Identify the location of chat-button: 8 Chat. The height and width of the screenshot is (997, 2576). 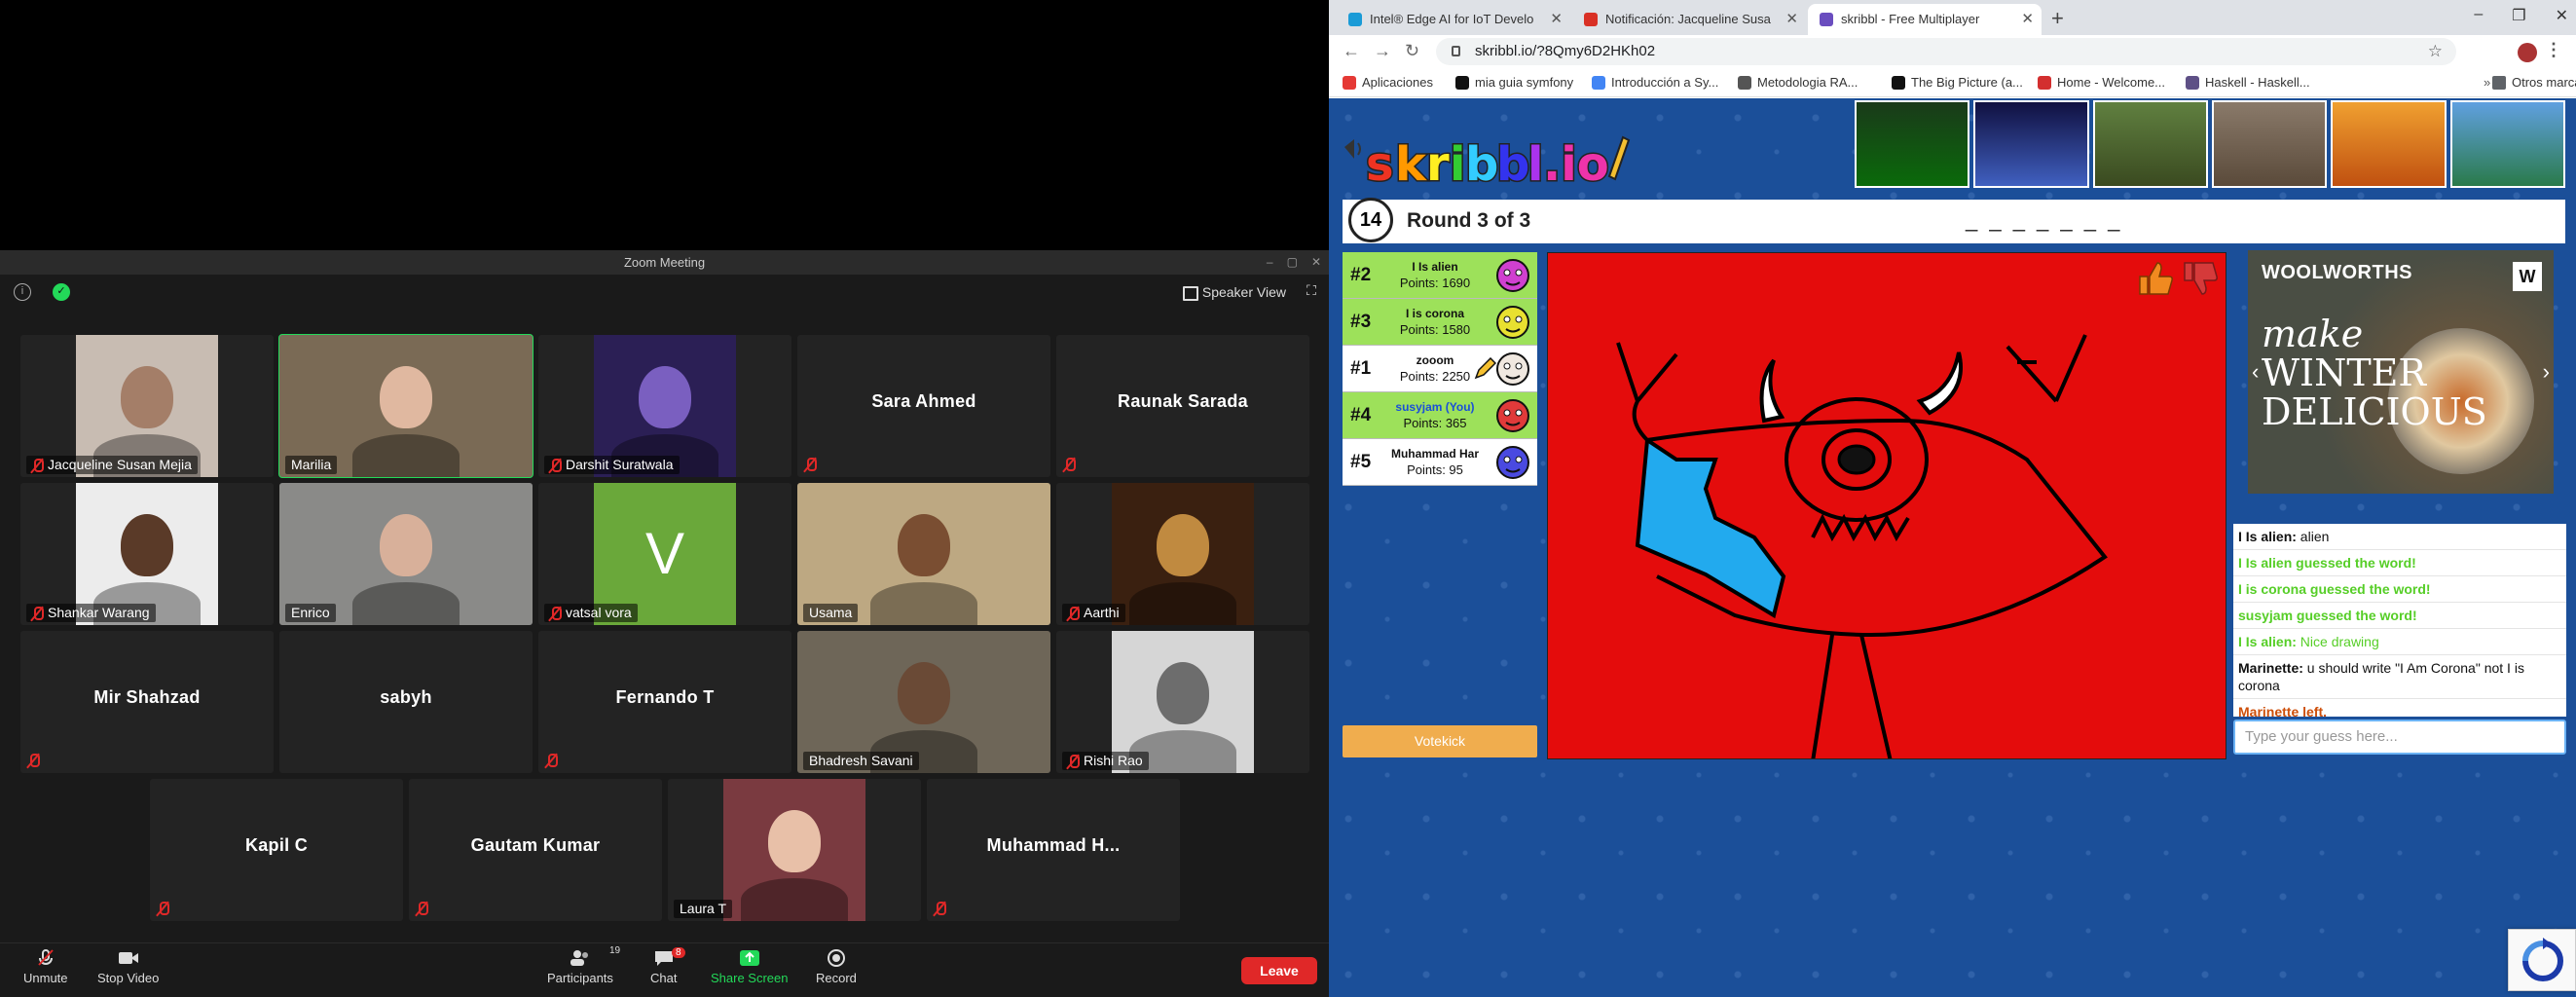
(667, 966).